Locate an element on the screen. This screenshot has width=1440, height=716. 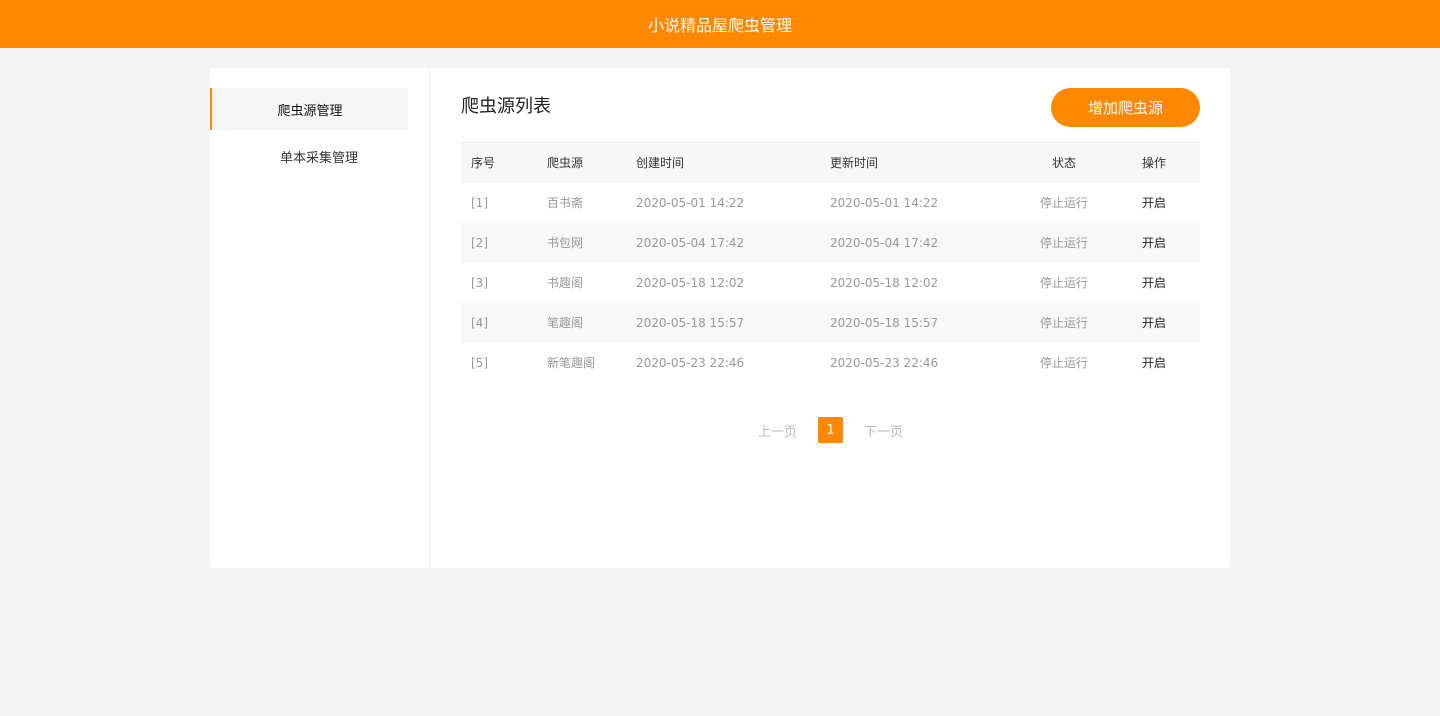
column-header-created: 创建时间 is located at coordinates (660, 163).